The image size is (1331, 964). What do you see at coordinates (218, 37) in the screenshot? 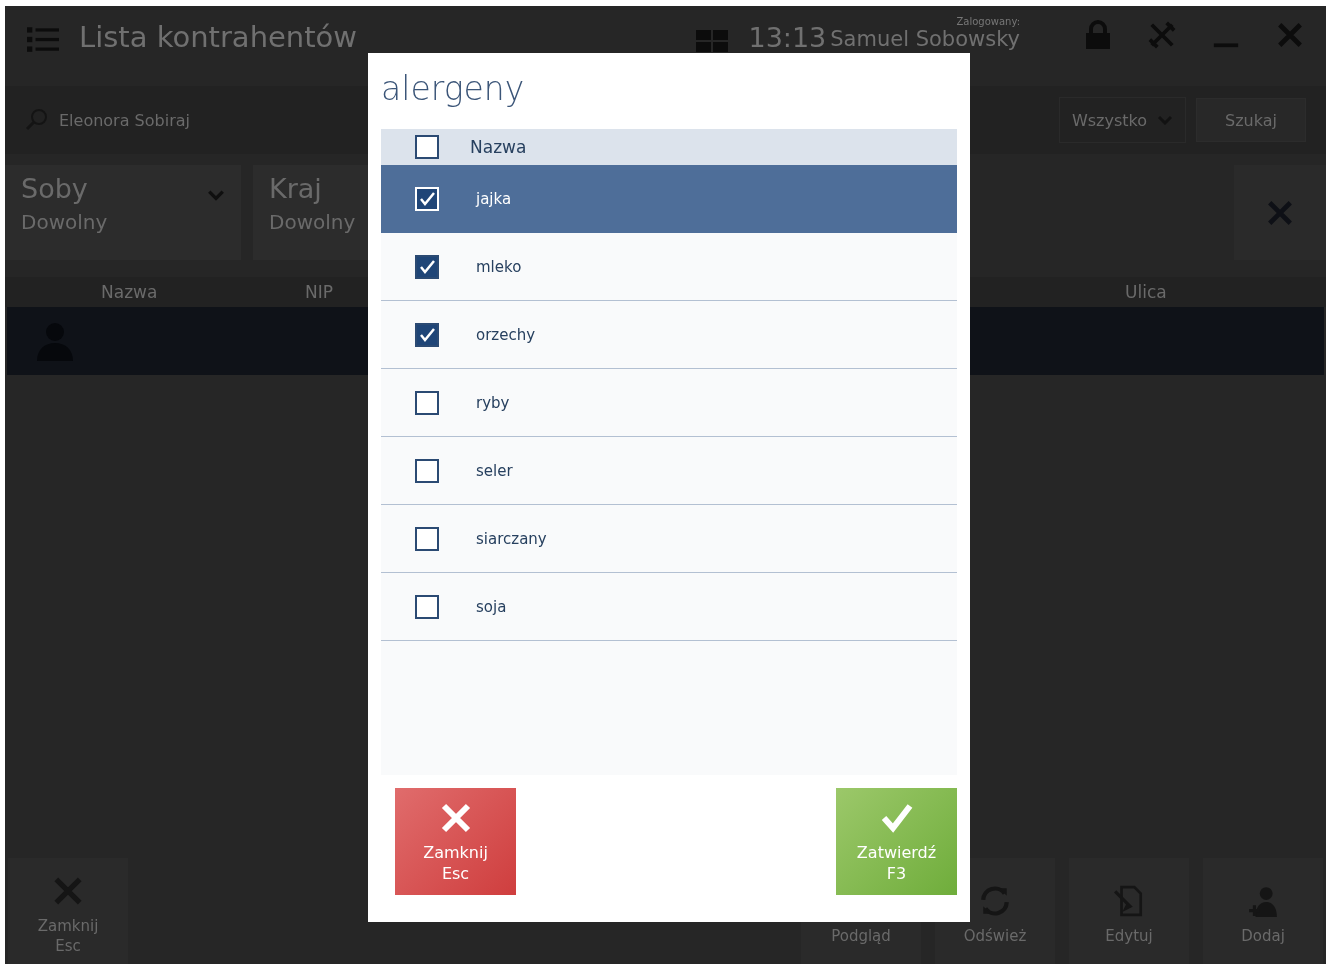
I see `window-title: Lista kontrahentów` at bounding box center [218, 37].